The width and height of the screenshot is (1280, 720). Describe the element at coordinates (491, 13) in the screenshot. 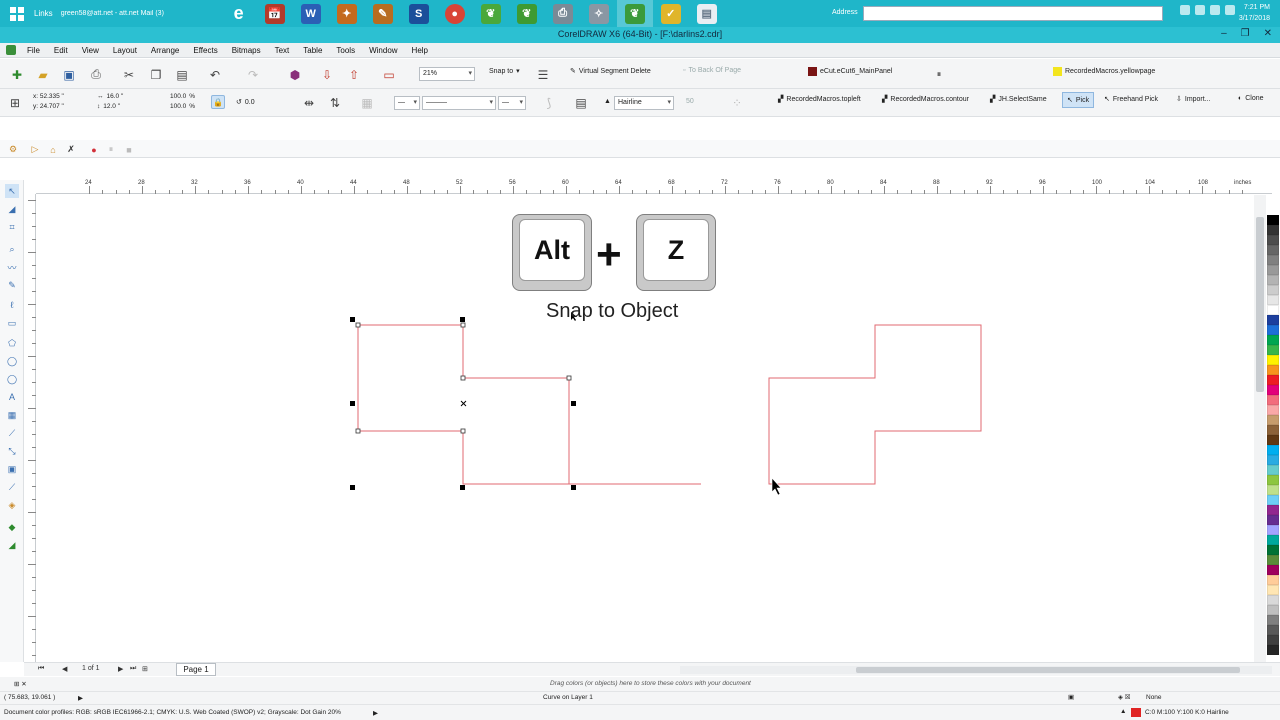

I see `taskbar-leaf-icon: ❦` at that location.